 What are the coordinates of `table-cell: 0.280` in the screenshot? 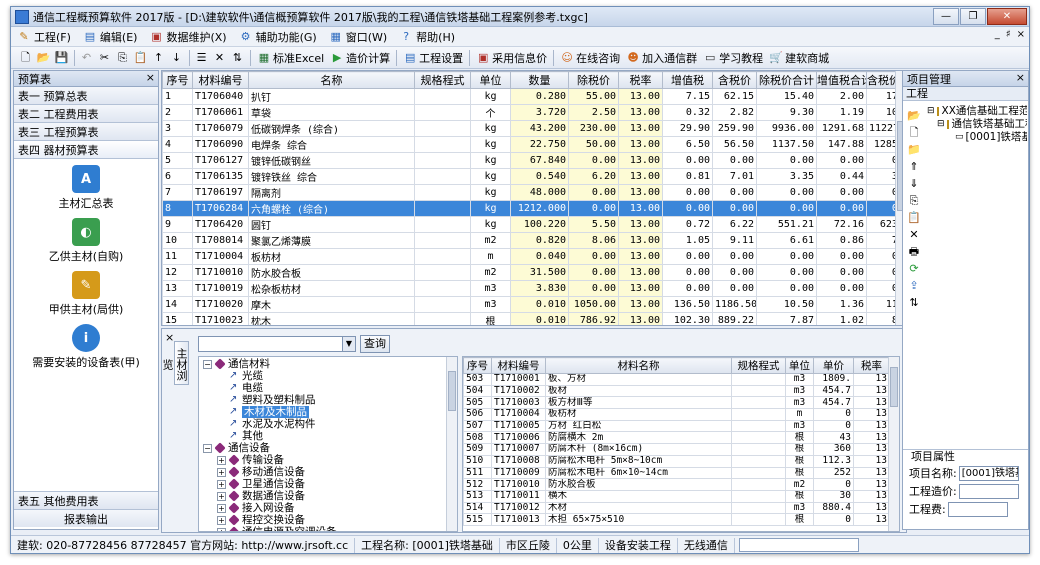 It's located at (539, 96).